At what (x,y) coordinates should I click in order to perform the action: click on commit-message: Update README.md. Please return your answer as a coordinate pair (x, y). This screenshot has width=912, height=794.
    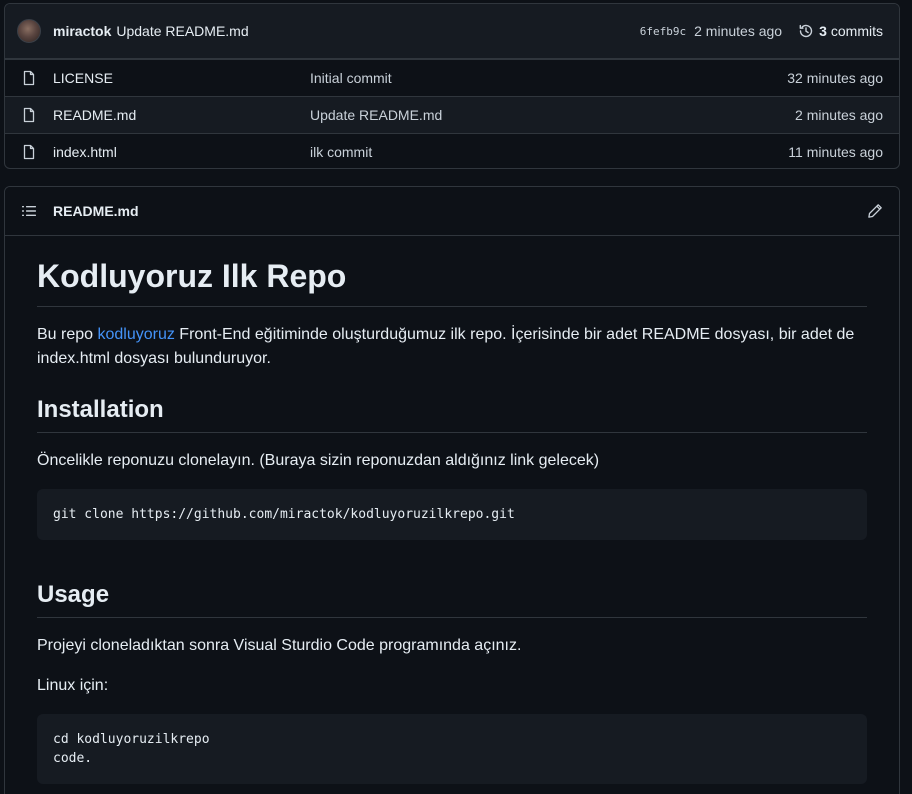
    Looking at the image, I should click on (182, 31).